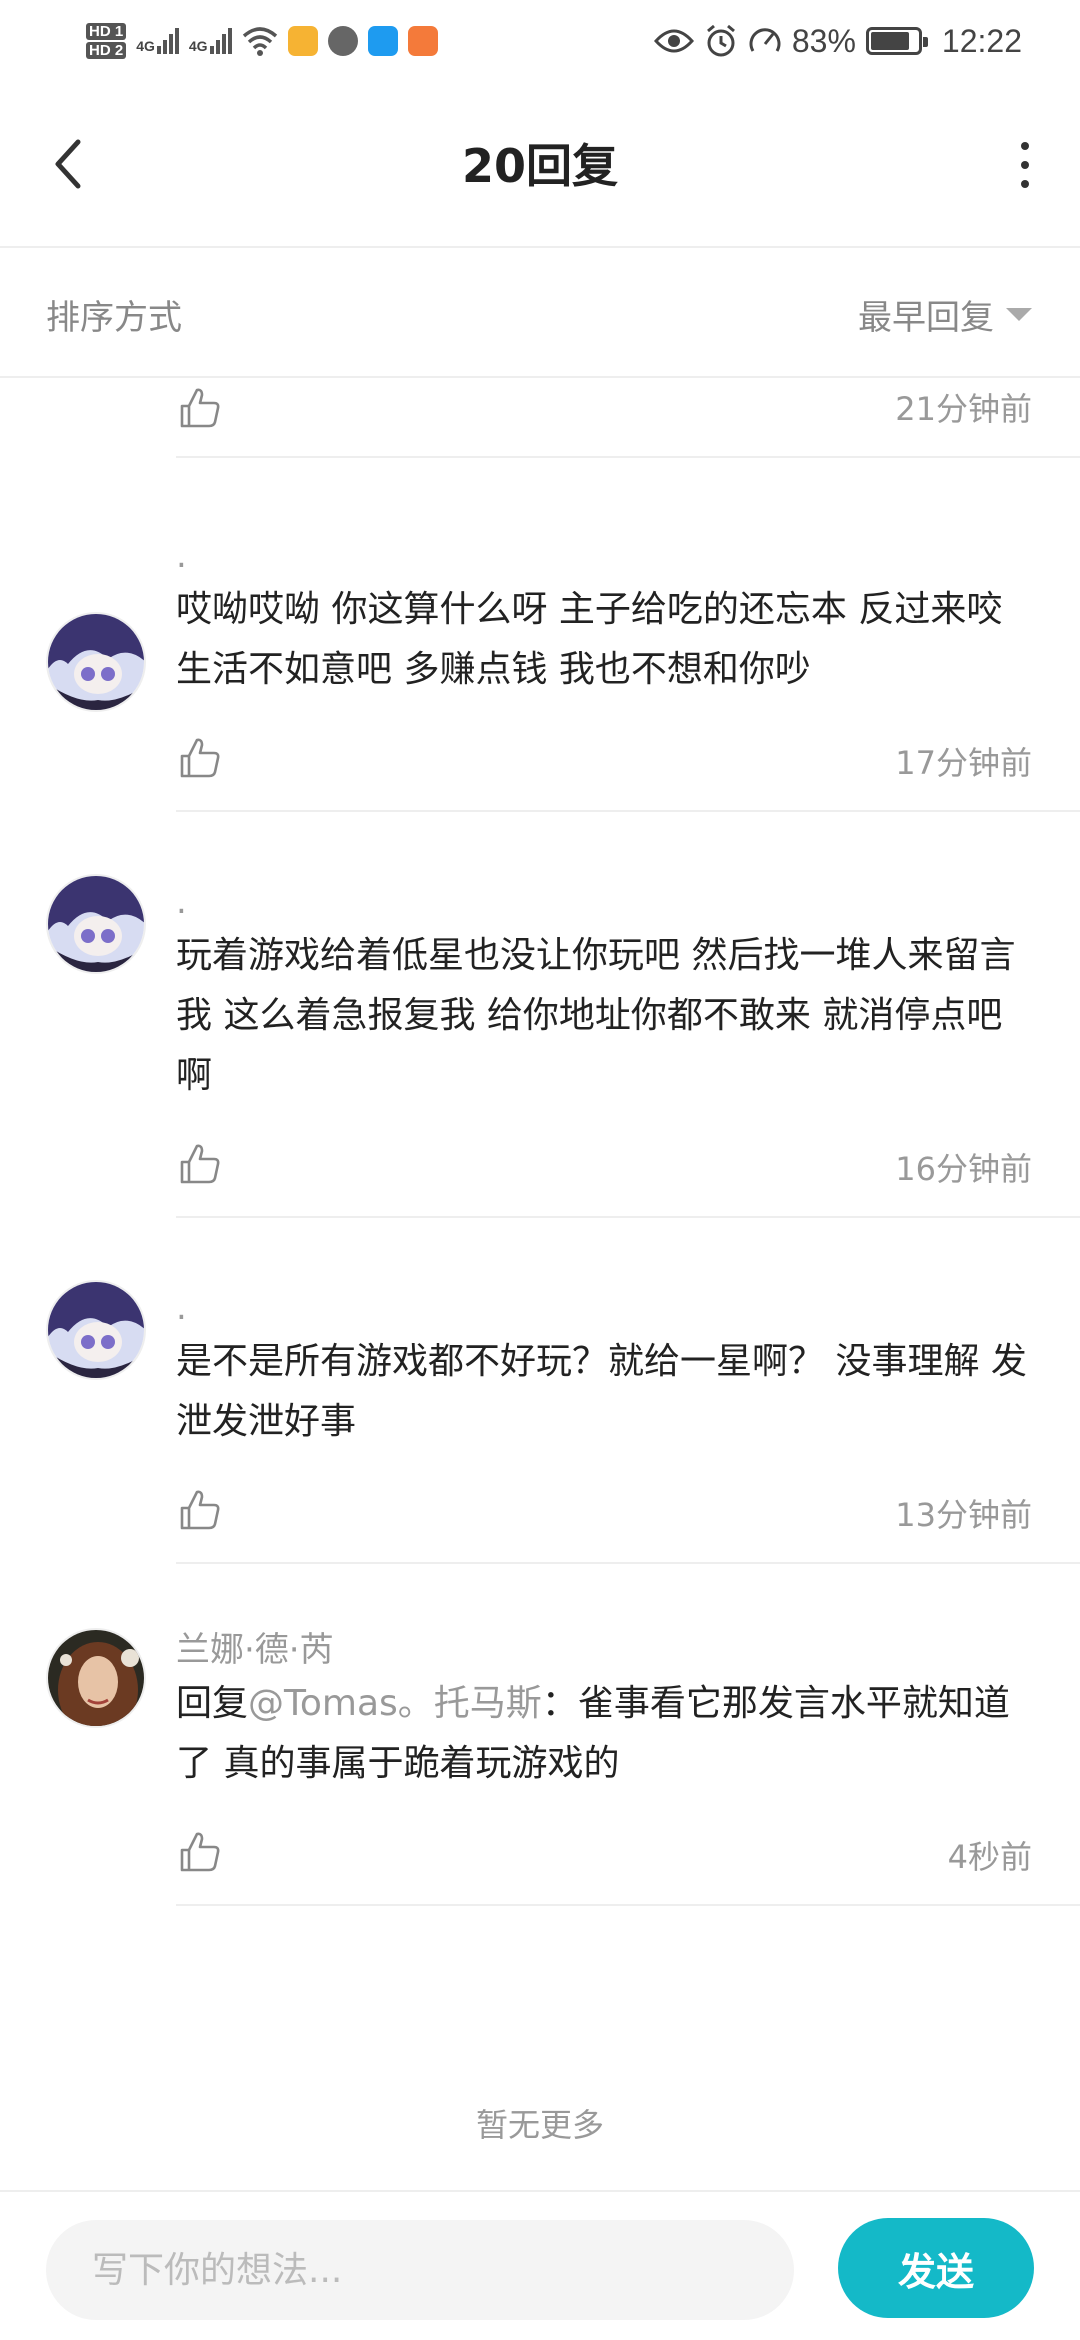 This screenshot has height=2340, width=1080. I want to click on reply-text: 是不是所有游戏都不好玩？就给一星啊？ 没事理解 发泄发泄好事, so click(601, 1391).